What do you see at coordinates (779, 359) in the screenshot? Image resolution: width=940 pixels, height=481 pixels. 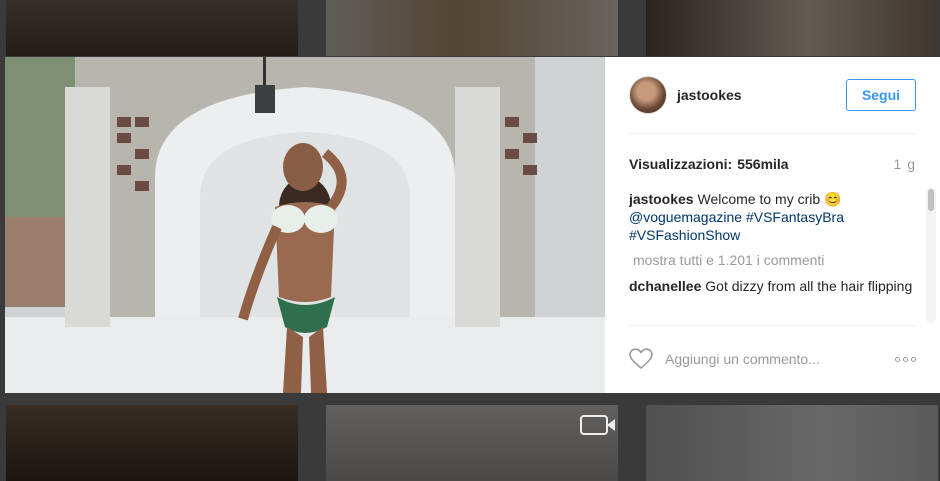 I see `add-comment-input` at bounding box center [779, 359].